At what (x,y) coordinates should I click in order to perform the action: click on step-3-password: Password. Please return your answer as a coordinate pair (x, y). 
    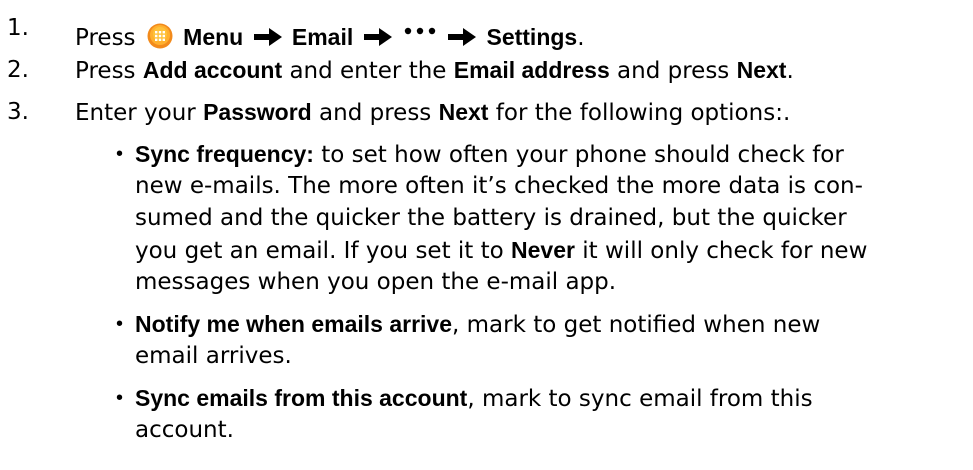
    Looking at the image, I should click on (257, 112).